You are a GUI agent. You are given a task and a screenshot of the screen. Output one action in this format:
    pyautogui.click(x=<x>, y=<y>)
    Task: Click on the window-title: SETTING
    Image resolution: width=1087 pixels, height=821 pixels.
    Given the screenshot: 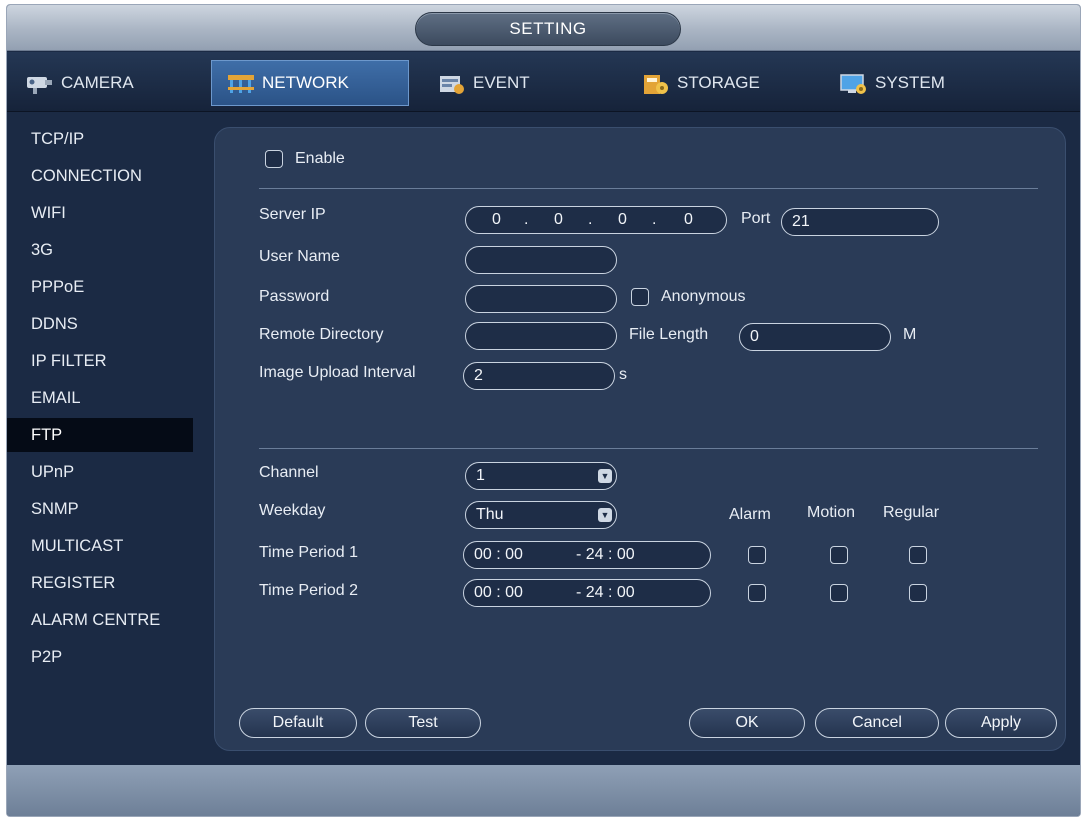 What is the action you would take?
    pyautogui.click(x=548, y=29)
    